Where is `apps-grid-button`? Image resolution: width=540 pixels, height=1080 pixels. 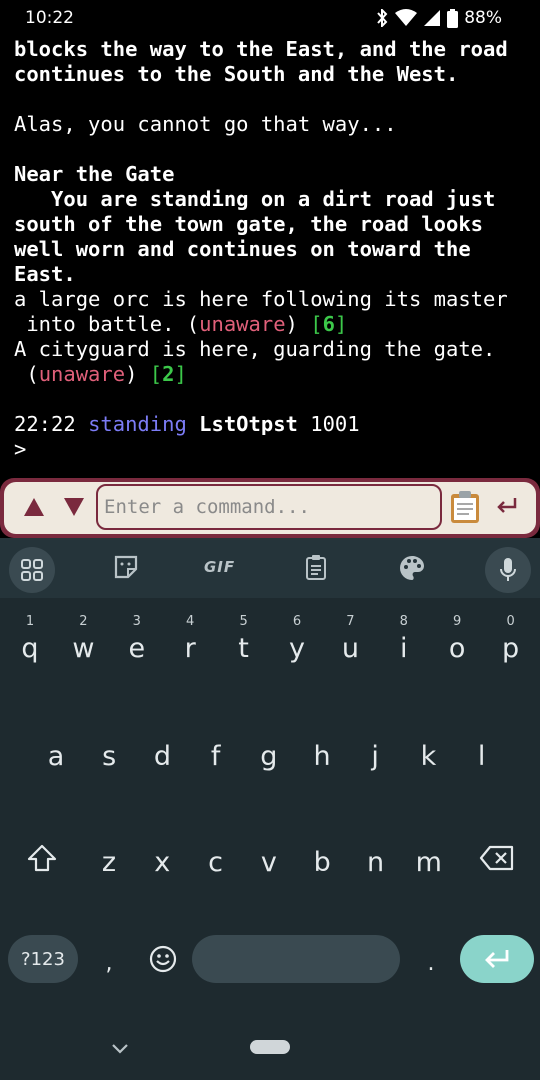 apps-grid-button is located at coordinates (32, 570).